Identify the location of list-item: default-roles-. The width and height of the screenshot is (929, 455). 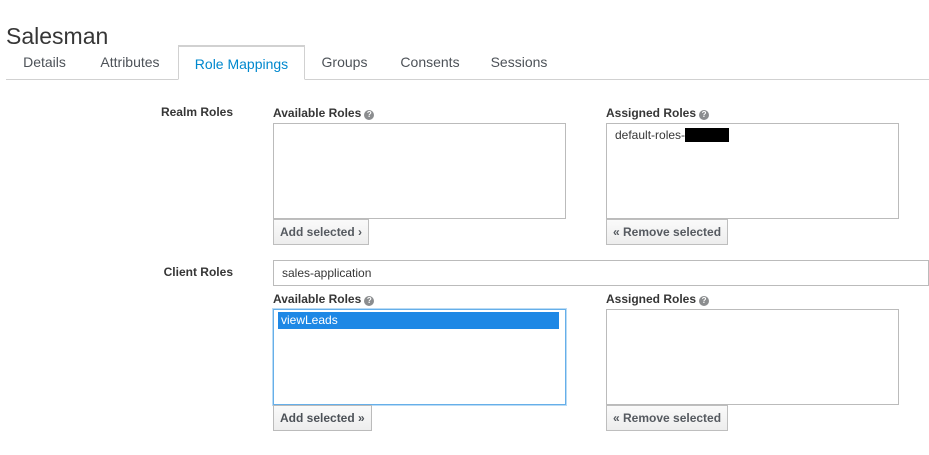
(752, 135).